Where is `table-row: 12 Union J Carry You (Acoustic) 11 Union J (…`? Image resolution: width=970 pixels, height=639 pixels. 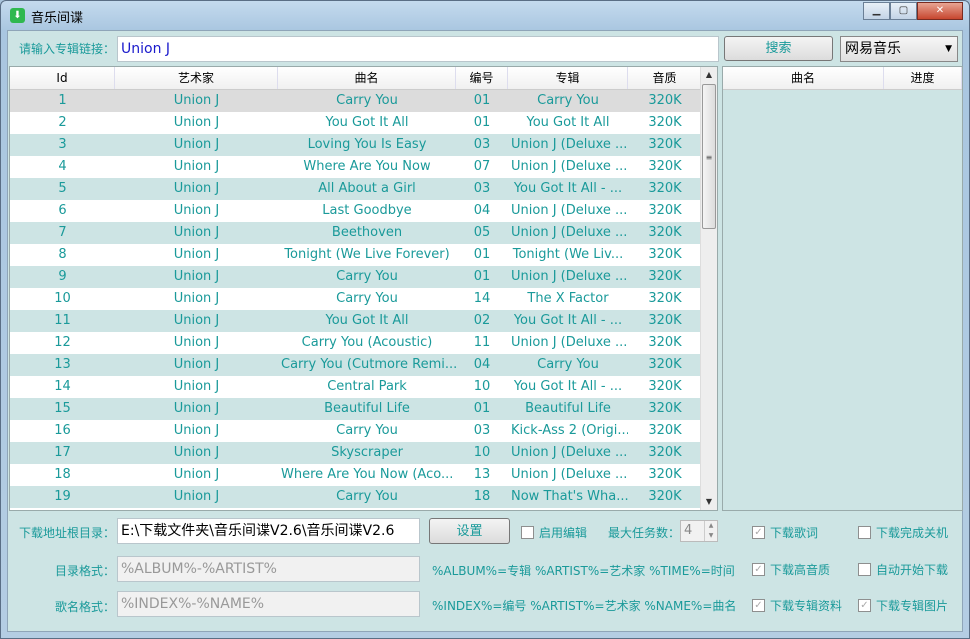 table-row: 12 Union J Carry You (Acoustic) 11 Union J (… is located at coordinates (363, 343).